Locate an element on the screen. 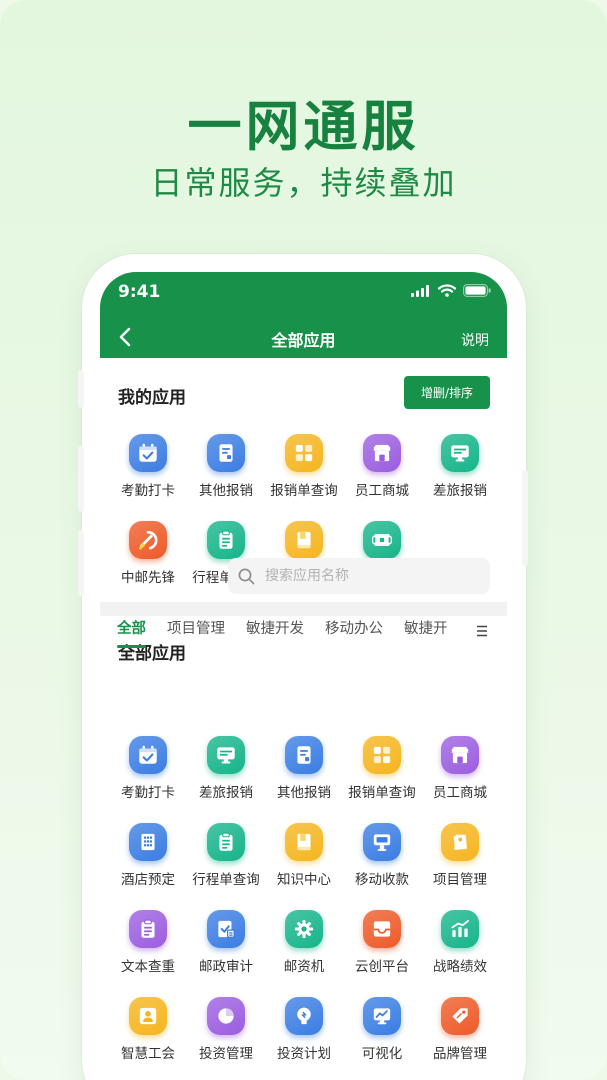 The height and width of the screenshot is (1080, 607). app-tile: 移动收款 is located at coordinates (382, 858).